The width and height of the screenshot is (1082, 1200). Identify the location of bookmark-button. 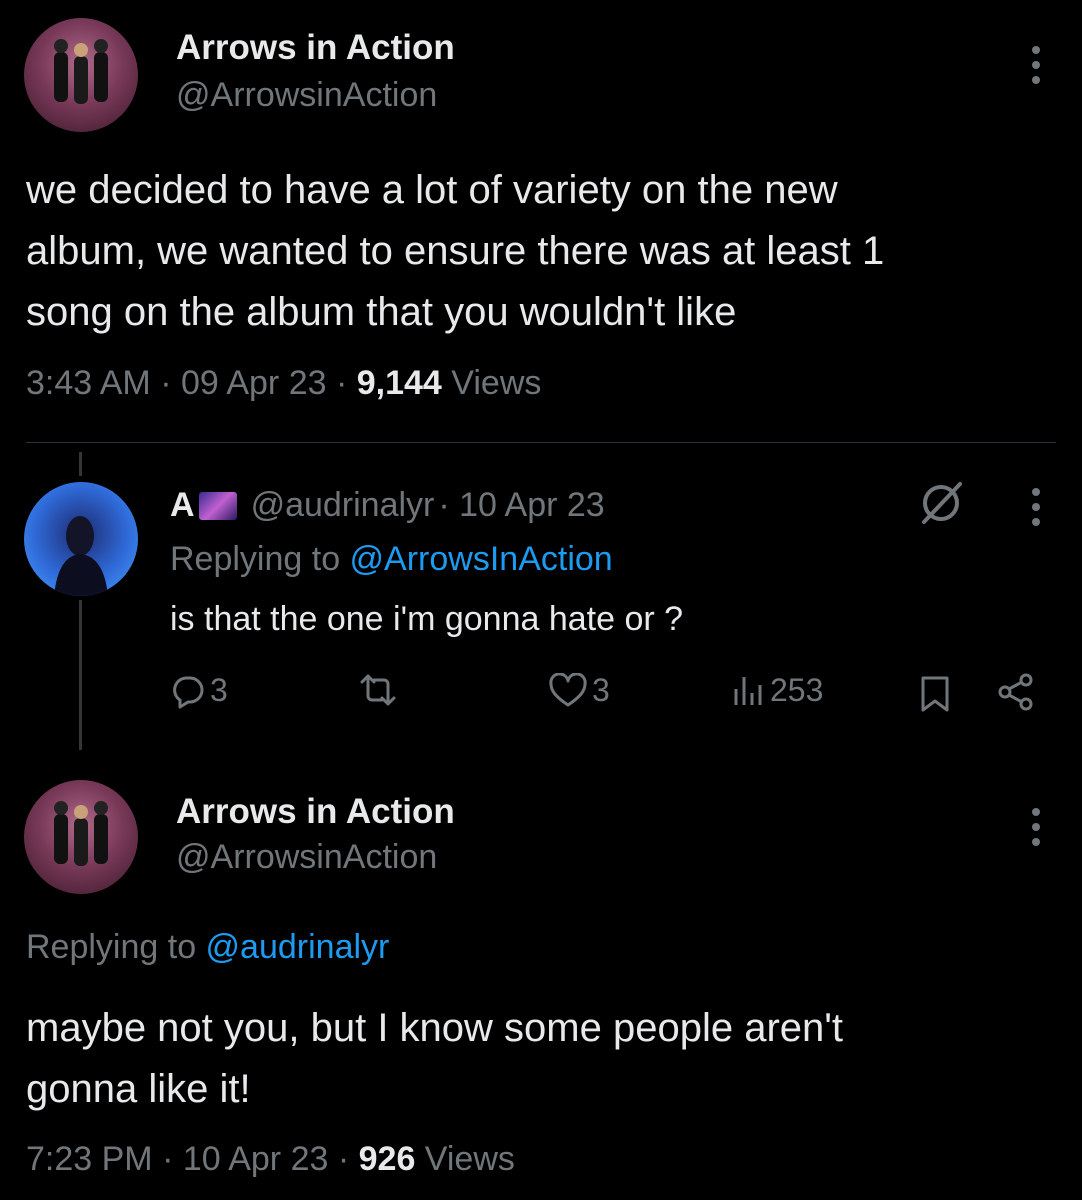
(935, 694).